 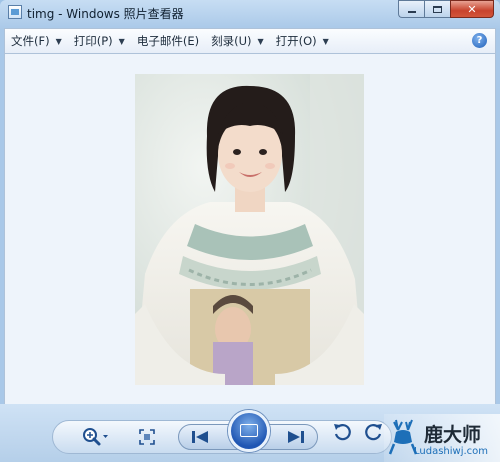 I want to click on menu-open: 打开(O) ▼, so click(x=302, y=41).